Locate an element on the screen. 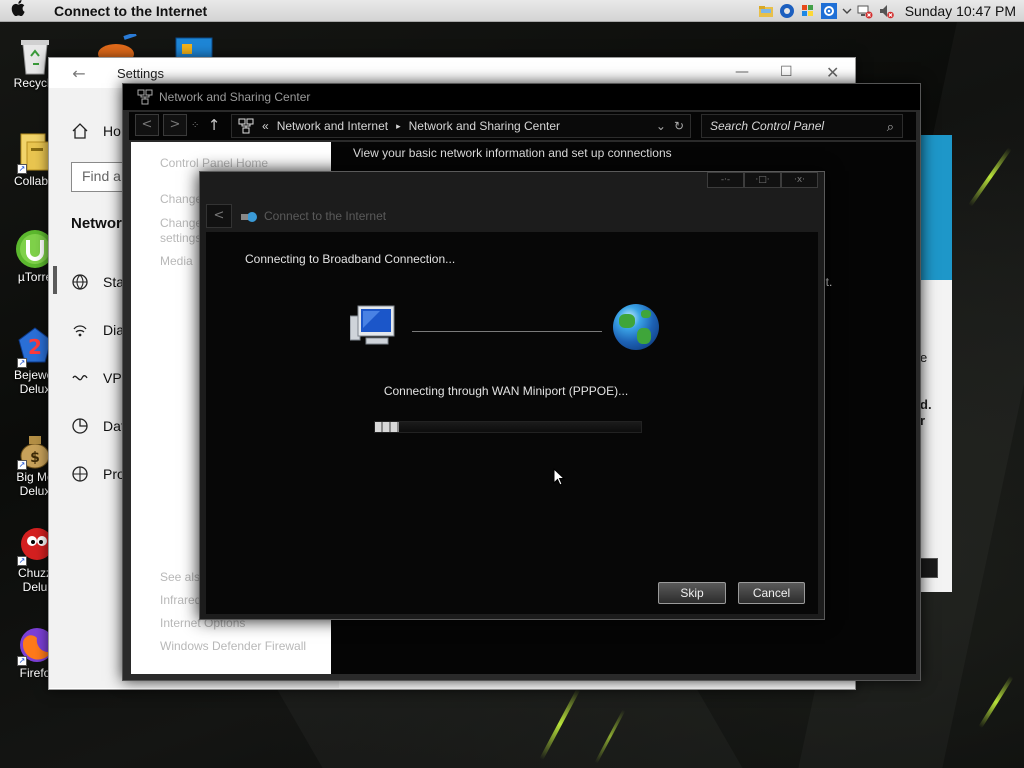 Image resolution: width=1024 pixels, height=768 pixels. minimize-button: — is located at coordinates (742, 72).